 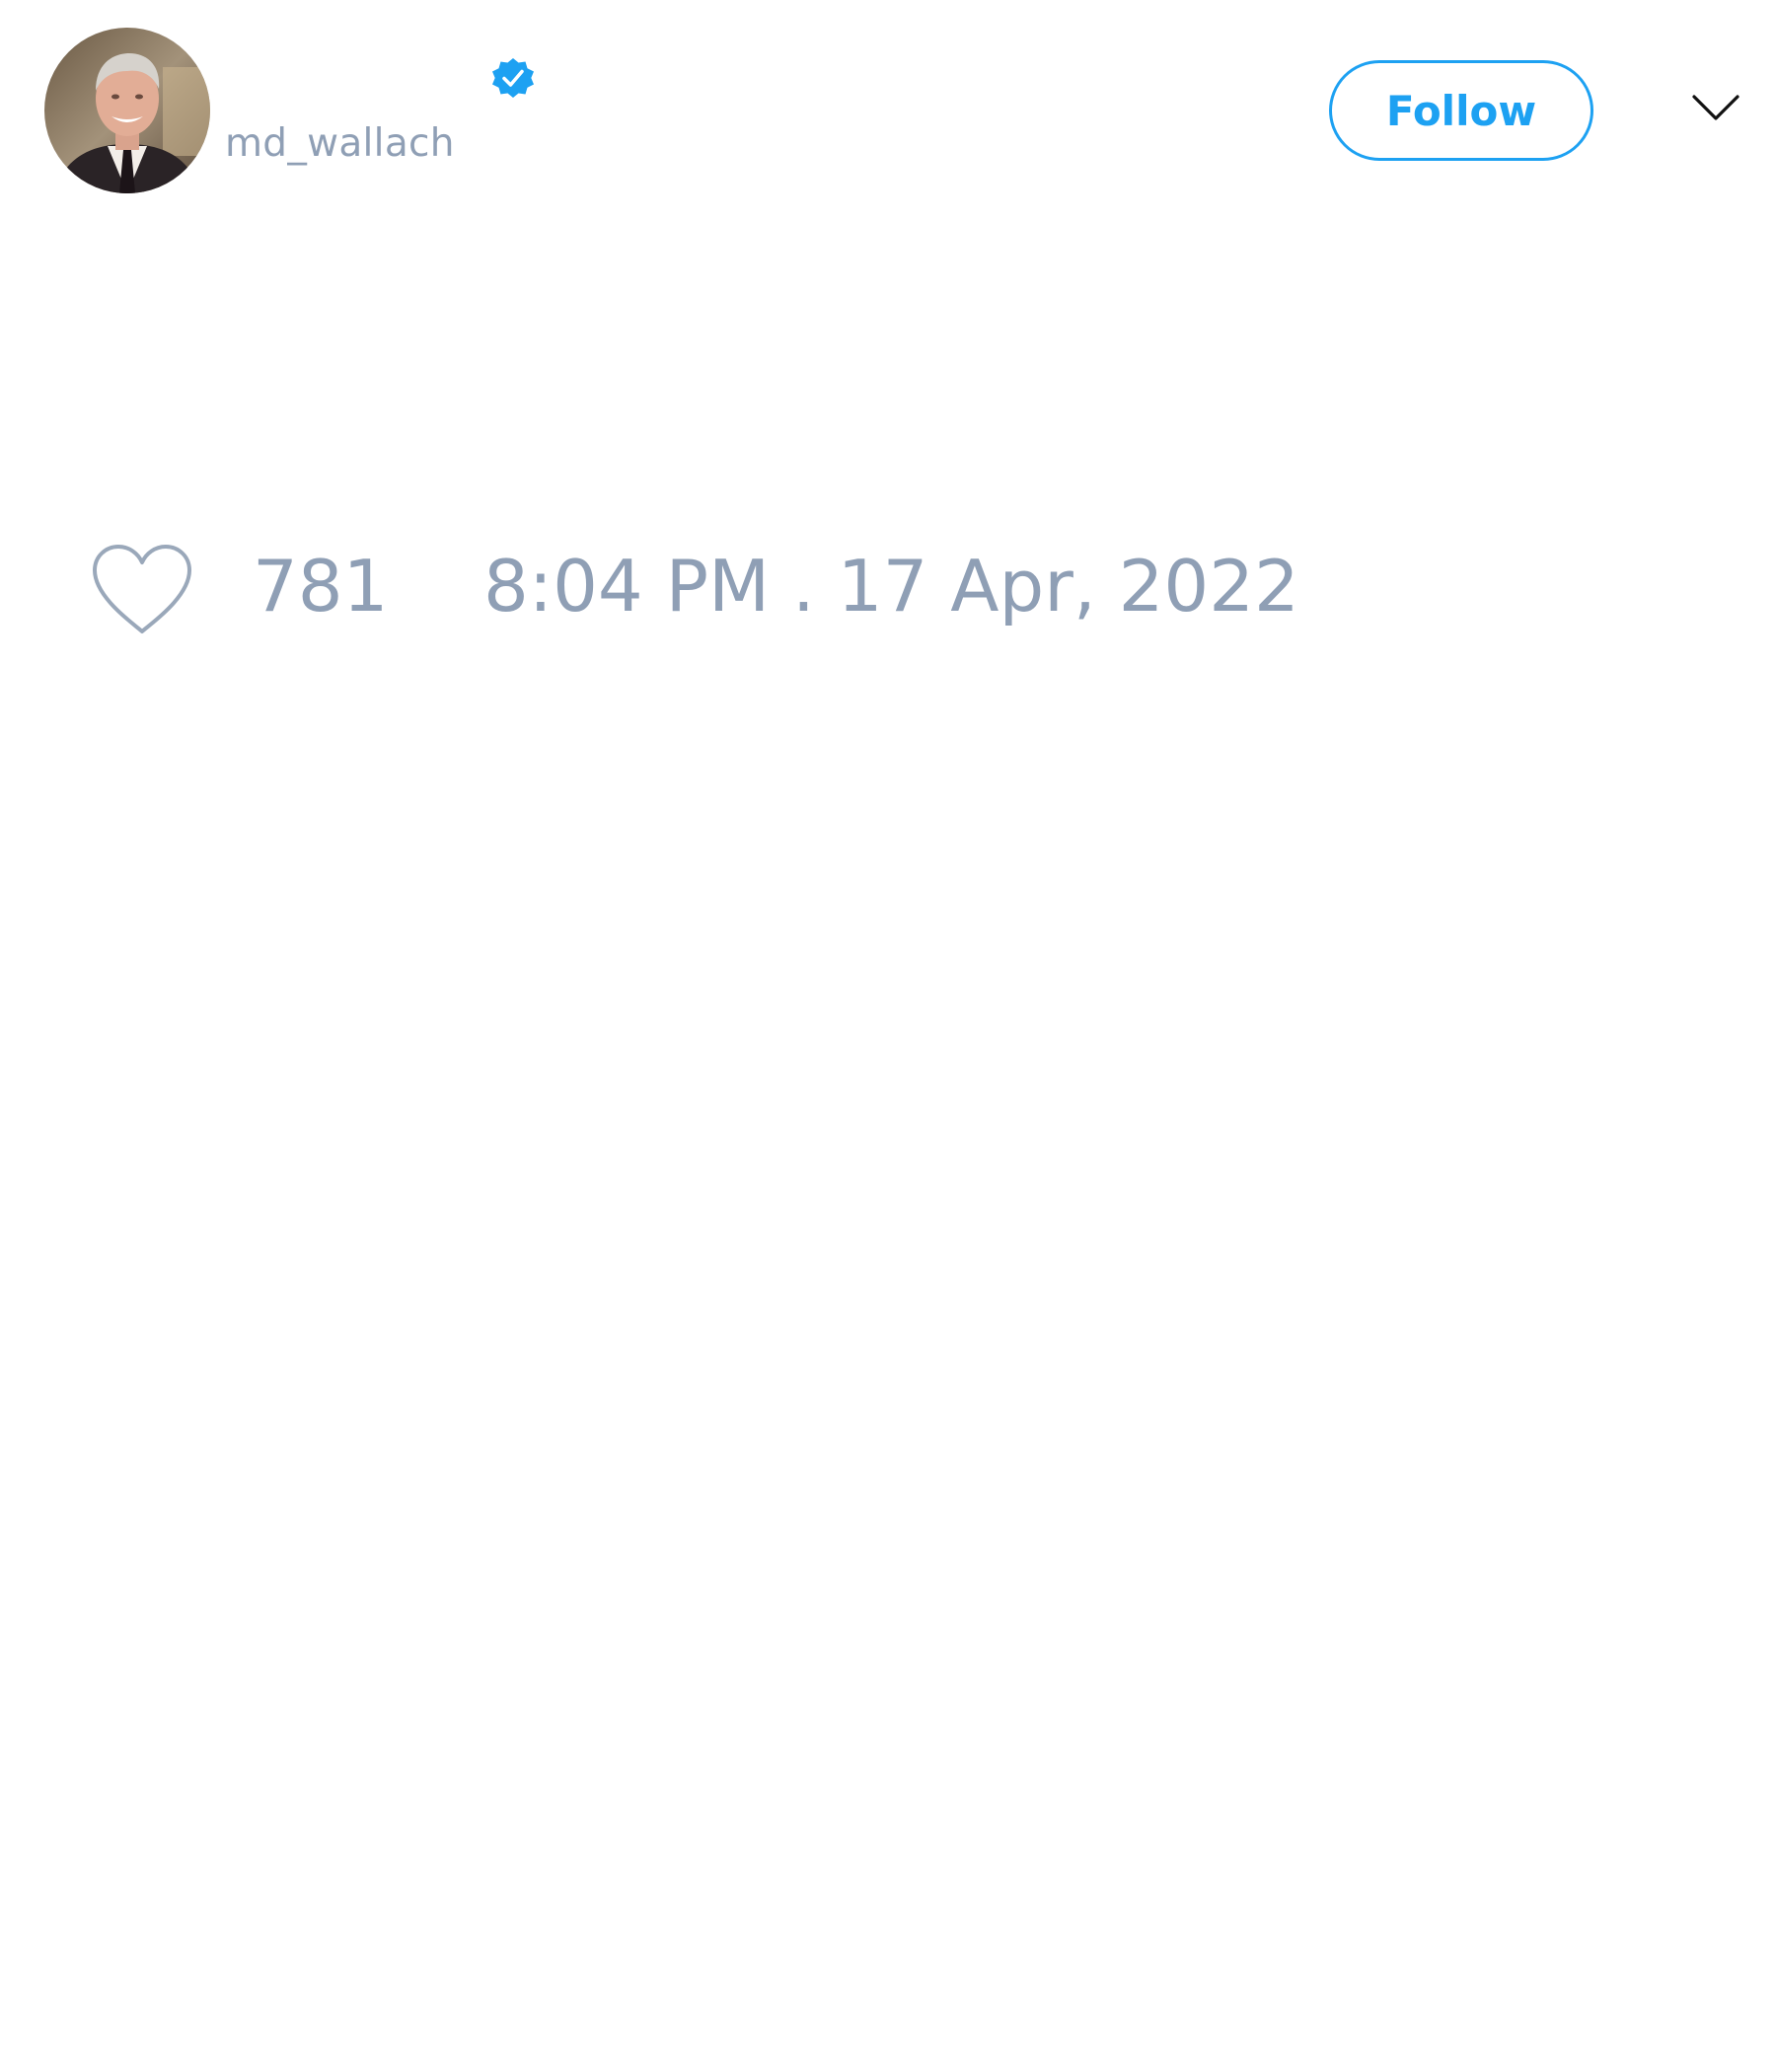 I want to click on verified-badge-icon, so click(x=513, y=80).